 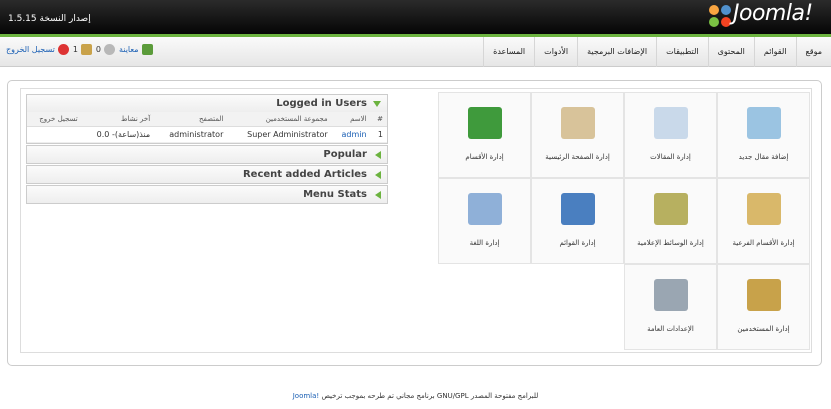 What do you see at coordinates (98, 49) in the screenshot?
I see `messages-count: 0` at bounding box center [98, 49].